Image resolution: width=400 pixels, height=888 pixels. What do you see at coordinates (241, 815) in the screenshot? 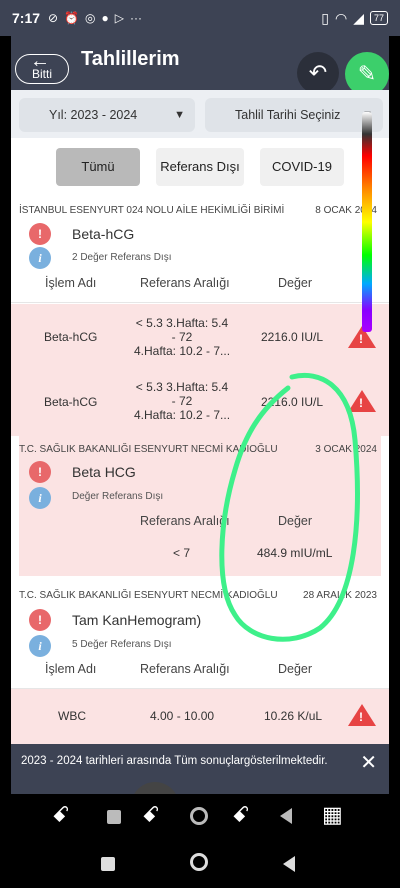
I see `highlighter-tool-icon: ꗃ` at bounding box center [241, 815].